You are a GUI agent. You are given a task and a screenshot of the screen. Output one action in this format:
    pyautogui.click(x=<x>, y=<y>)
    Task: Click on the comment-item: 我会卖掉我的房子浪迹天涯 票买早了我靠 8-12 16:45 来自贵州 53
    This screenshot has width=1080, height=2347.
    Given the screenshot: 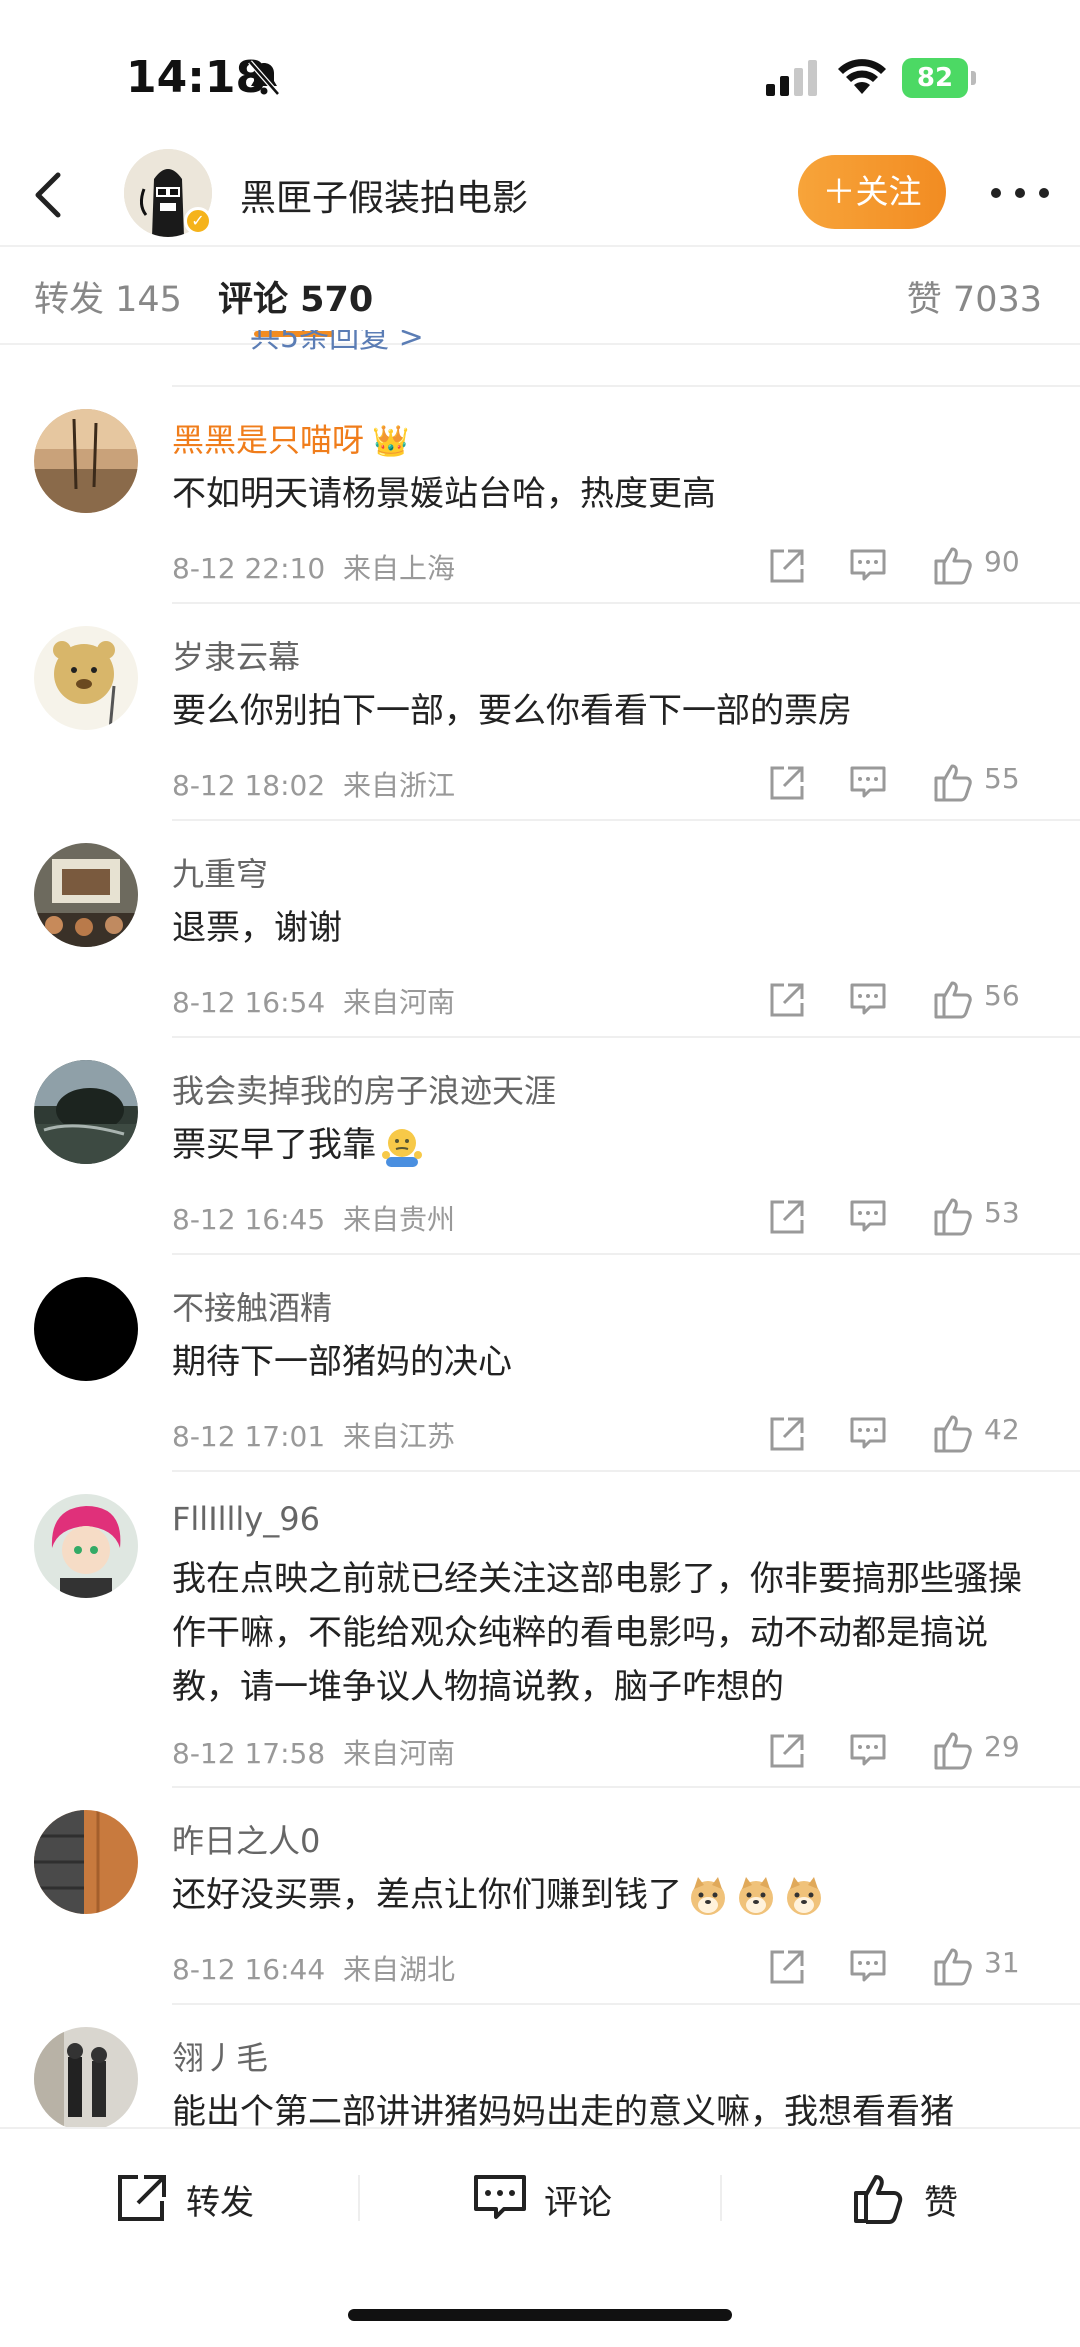 What is the action you would take?
    pyautogui.click(x=540, y=1144)
    